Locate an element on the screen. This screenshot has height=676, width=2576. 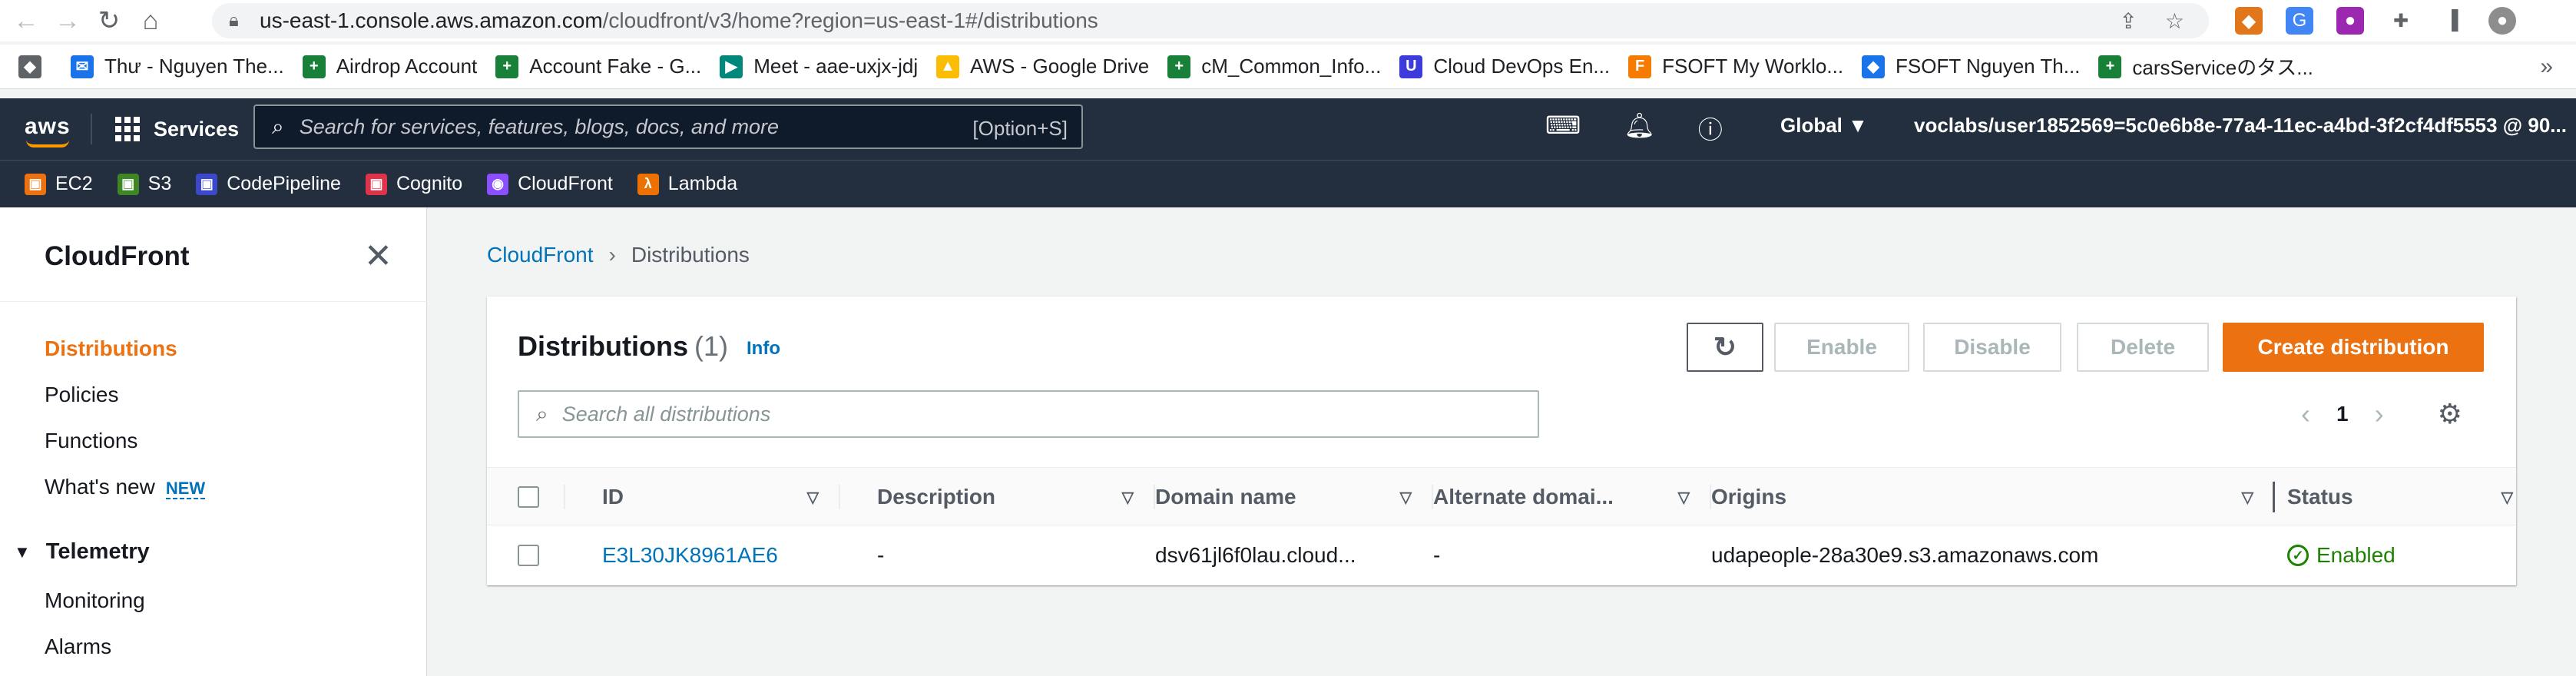
distribution-search-input is located at coordinates (1022, 414).